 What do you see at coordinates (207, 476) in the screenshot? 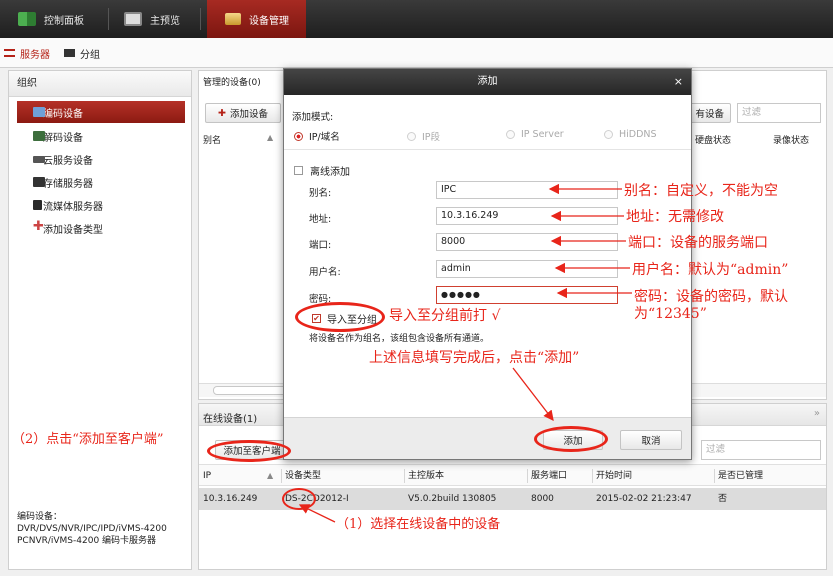
I see `column-ip: IP` at bounding box center [207, 476].